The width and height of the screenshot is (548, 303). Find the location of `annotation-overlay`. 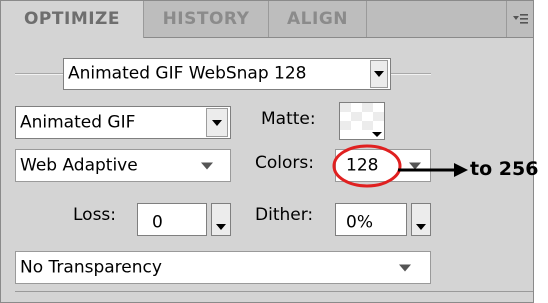

annotation-overlay is located at coordinates (400, 166).